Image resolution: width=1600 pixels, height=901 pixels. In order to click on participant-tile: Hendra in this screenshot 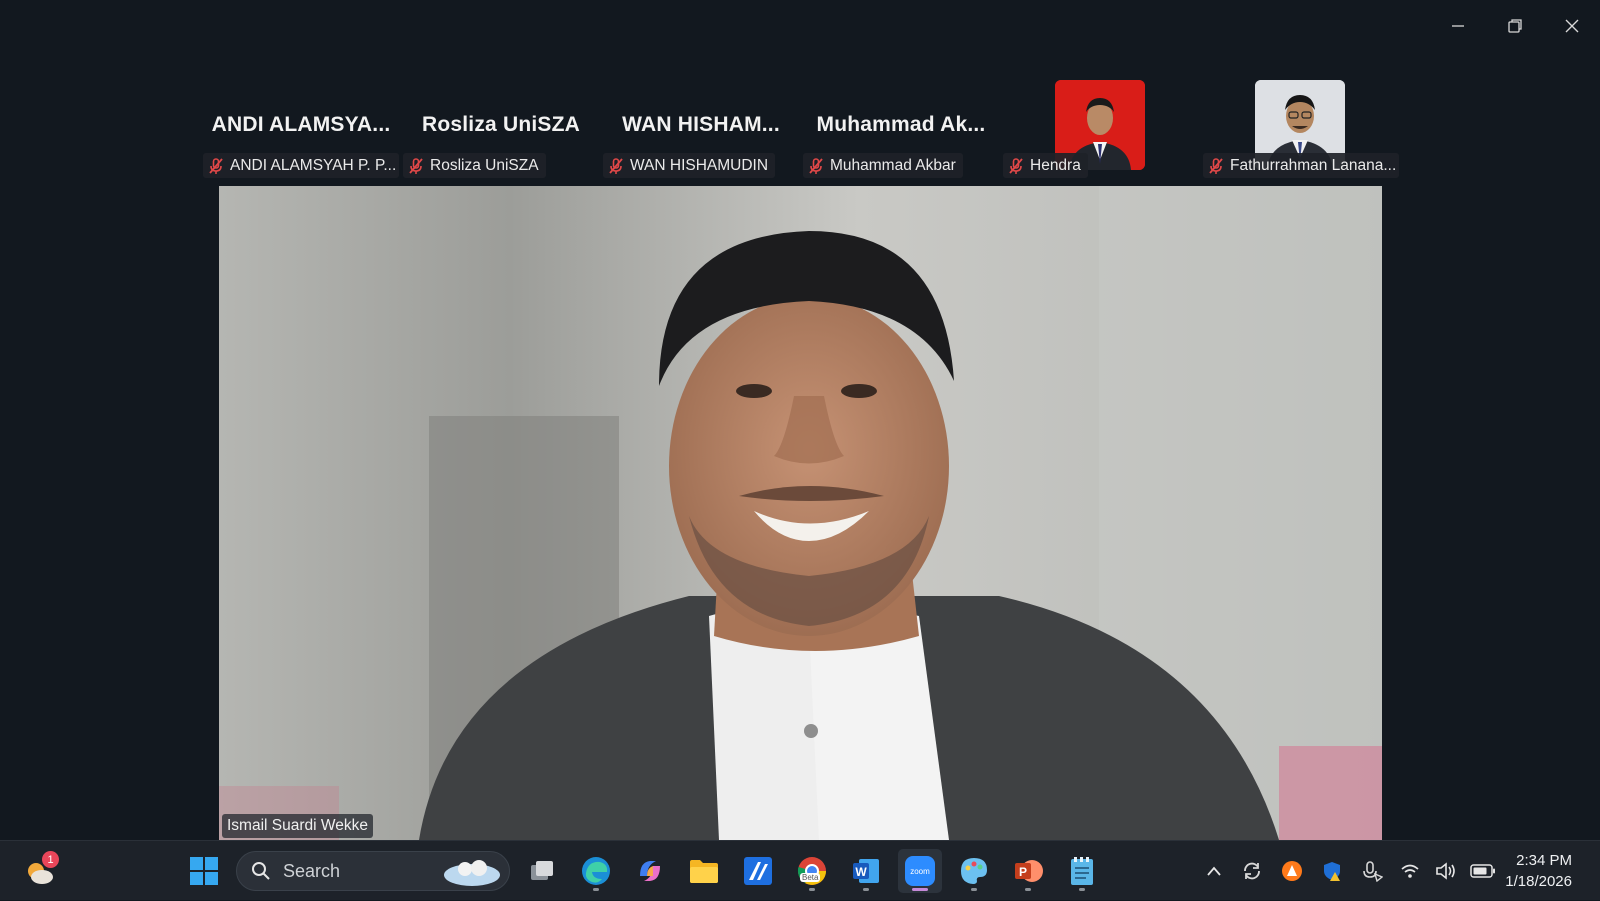, I will do `click(1101, 131)`.